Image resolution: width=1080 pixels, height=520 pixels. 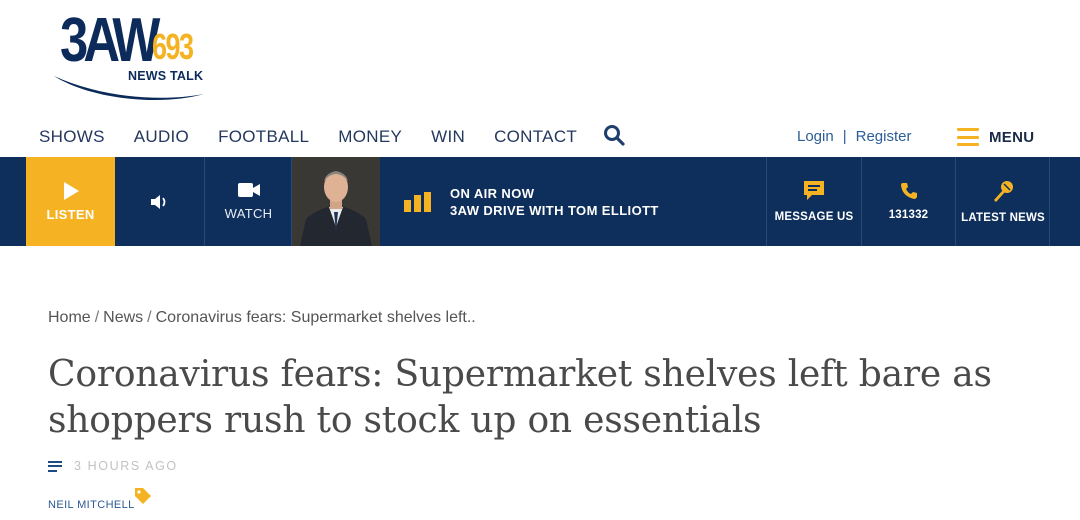 What do you see at coordinates (1003, 191) in the screenshot?
I see `microphone-icon` at bounding box center [1003, 191].